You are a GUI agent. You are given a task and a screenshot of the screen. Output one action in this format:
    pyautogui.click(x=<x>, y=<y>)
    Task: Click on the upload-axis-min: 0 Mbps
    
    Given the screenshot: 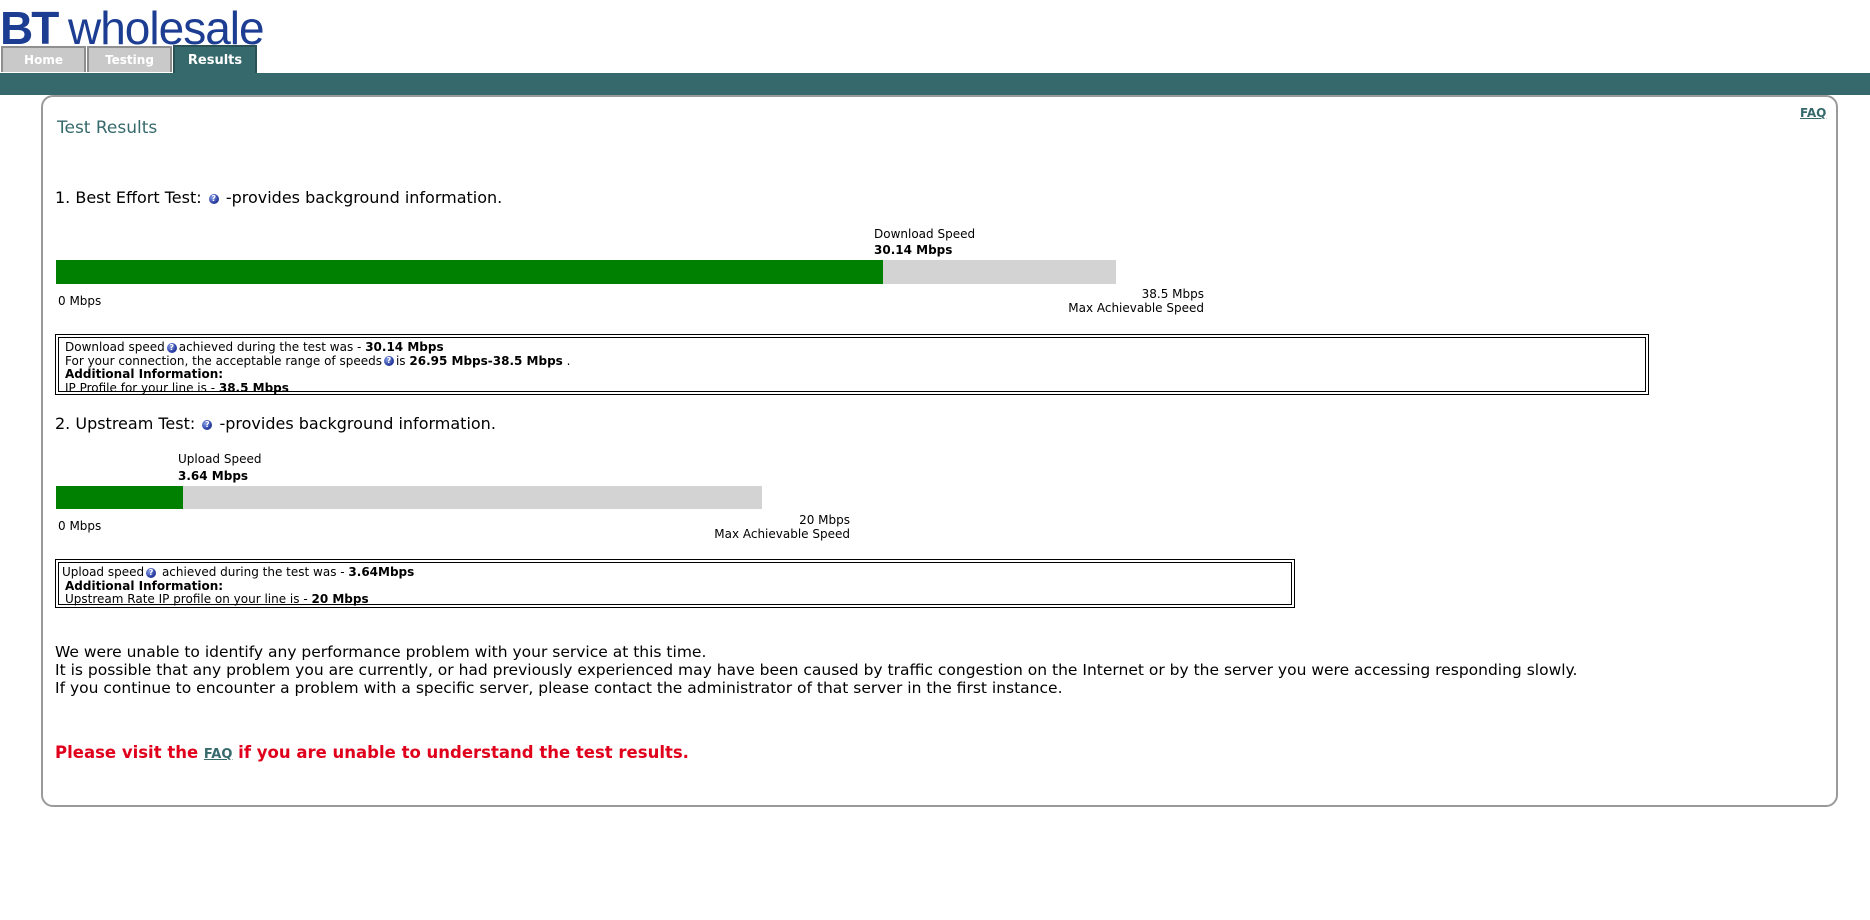 What is the action you would take?
    pyautogui.click(x=80, y=526)
    